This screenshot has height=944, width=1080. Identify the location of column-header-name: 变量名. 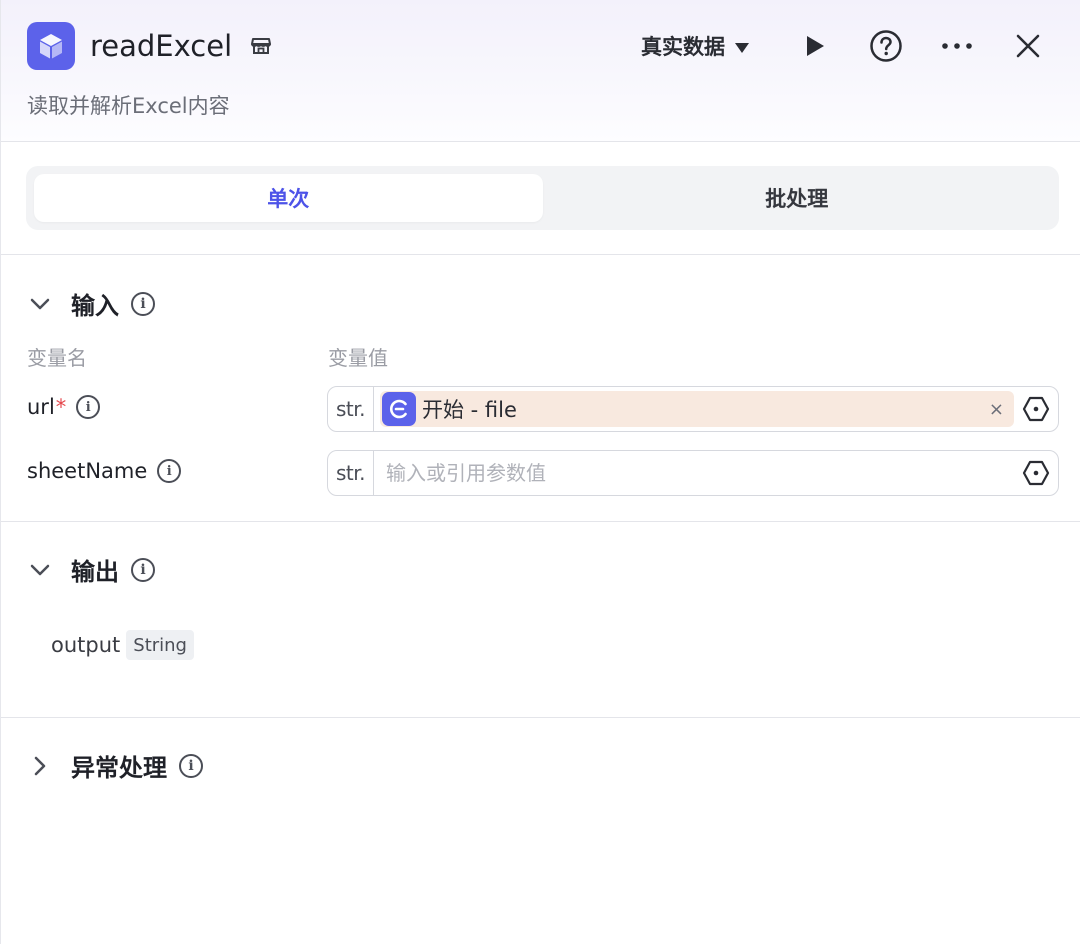
(57, 358).